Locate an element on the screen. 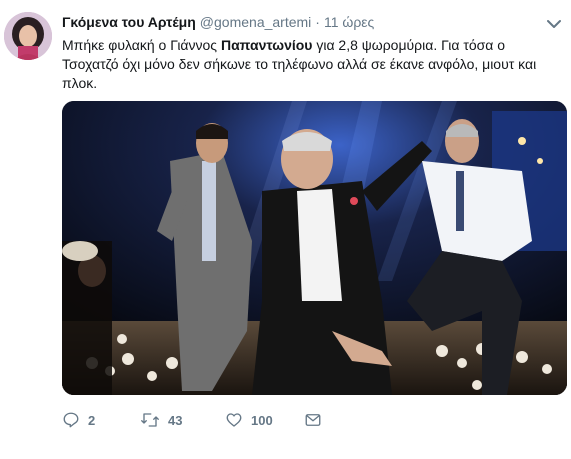 The image size is (571, 459). avatar-image is located at coordinates (28, 36).